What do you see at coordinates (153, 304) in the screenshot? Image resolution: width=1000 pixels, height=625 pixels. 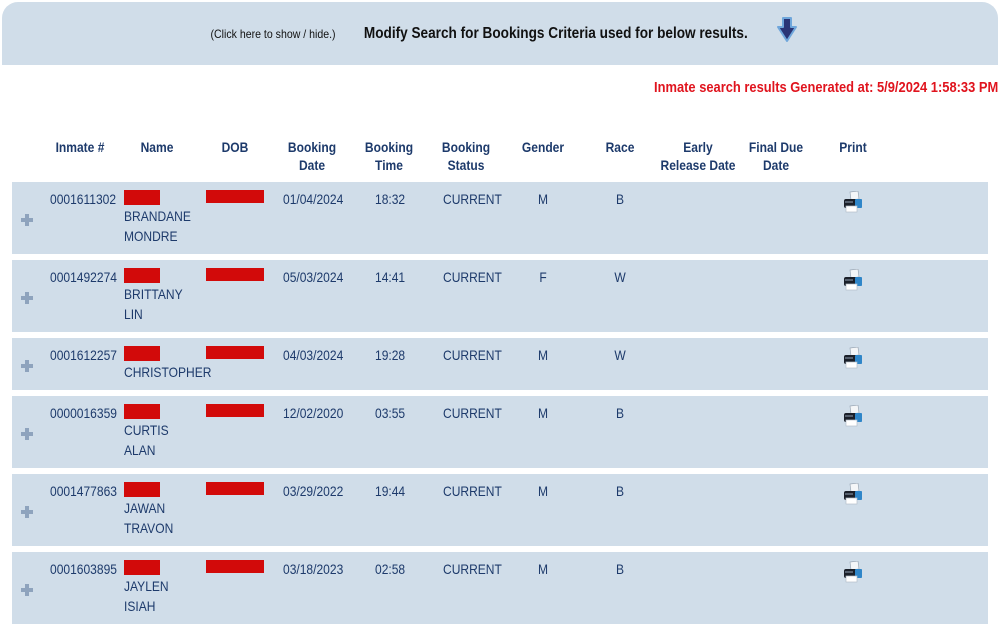 I see `inmate-name: BRITTANY LIN` at bounding box center [153, 304].